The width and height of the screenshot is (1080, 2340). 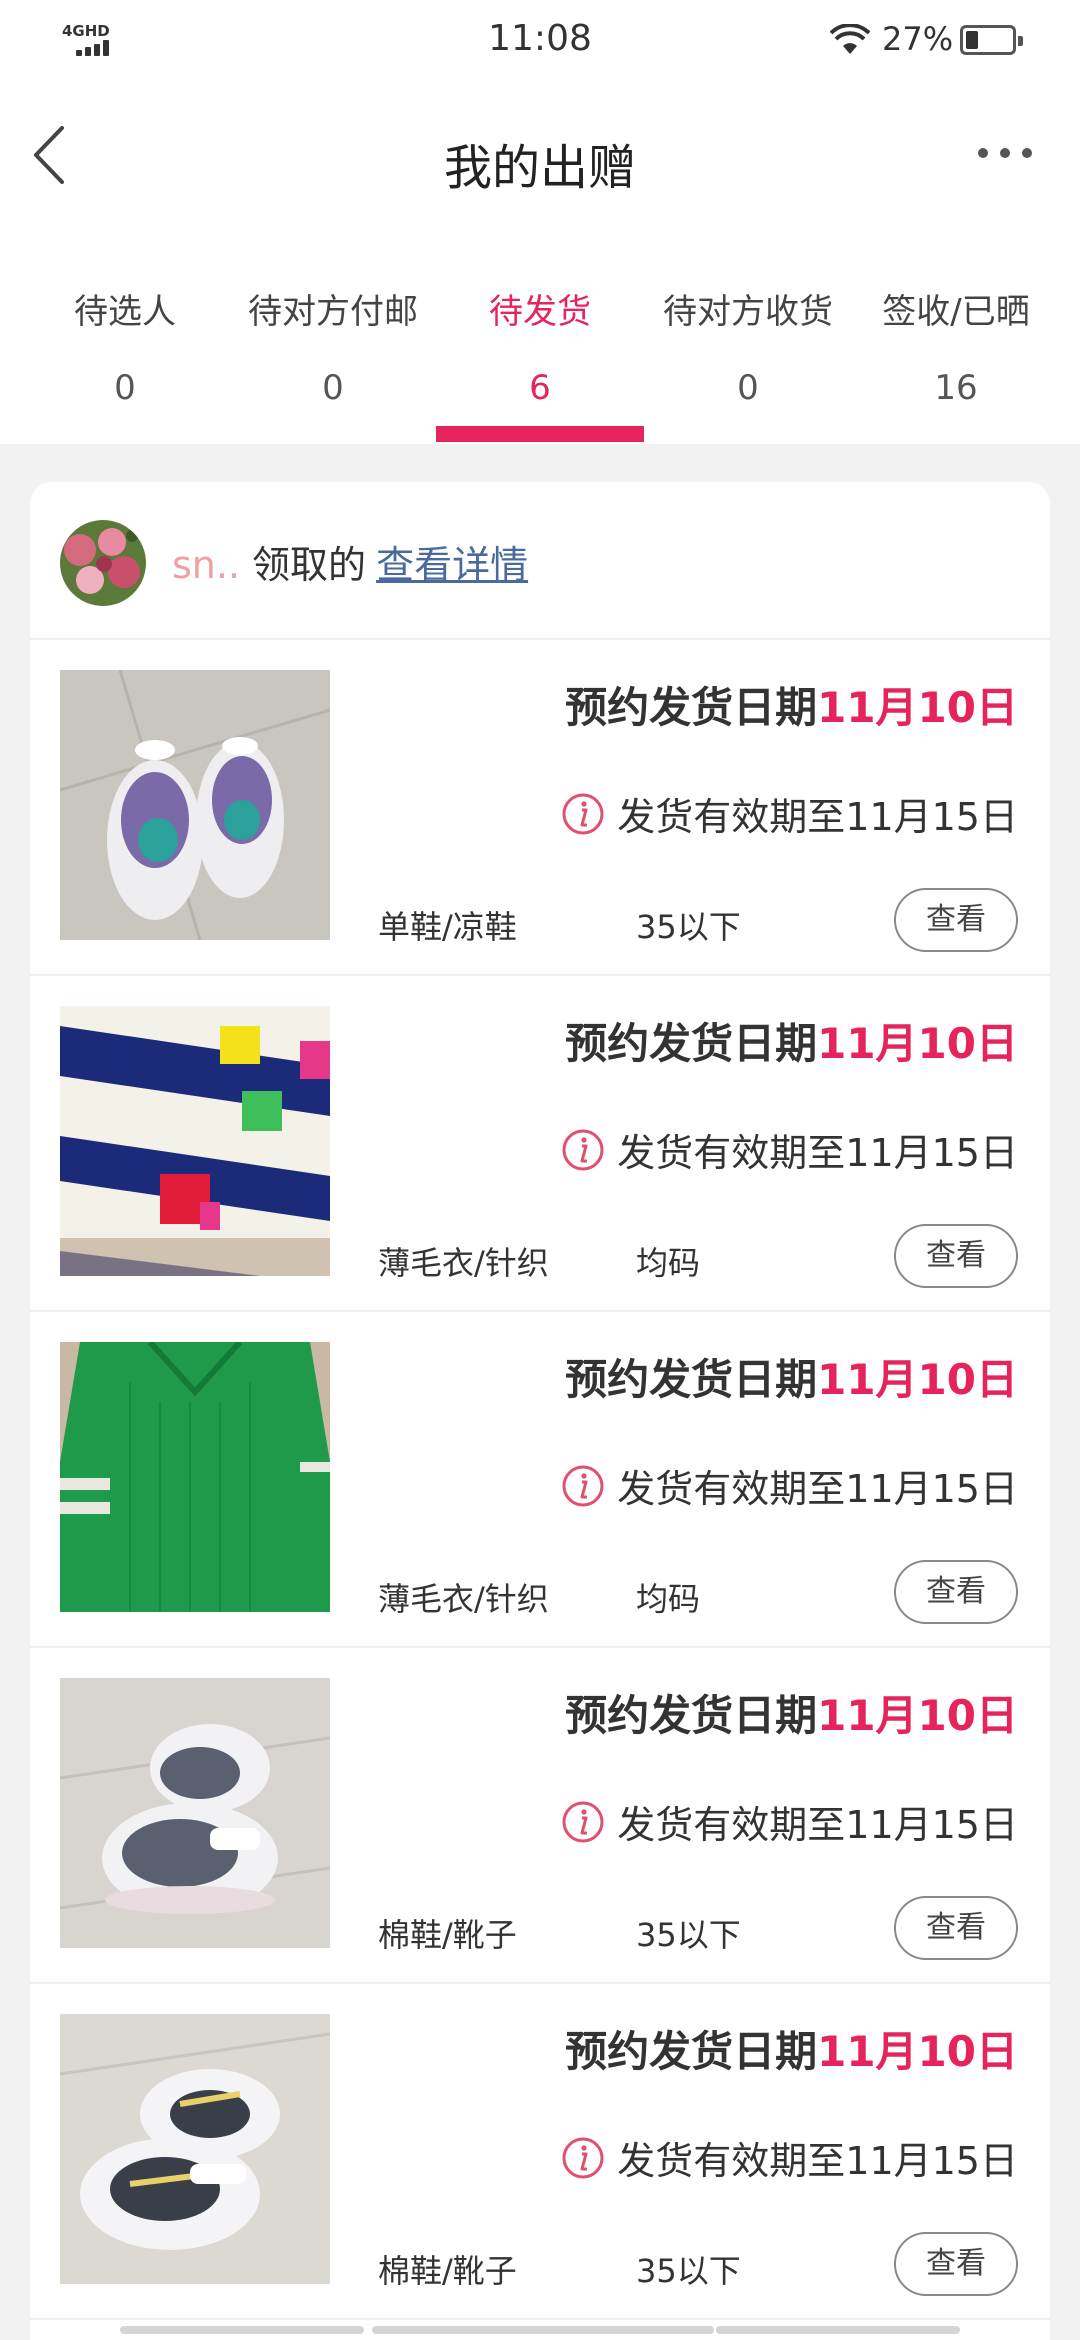 I want to click on tab-label: 待发货, so click(x=540, y=312).